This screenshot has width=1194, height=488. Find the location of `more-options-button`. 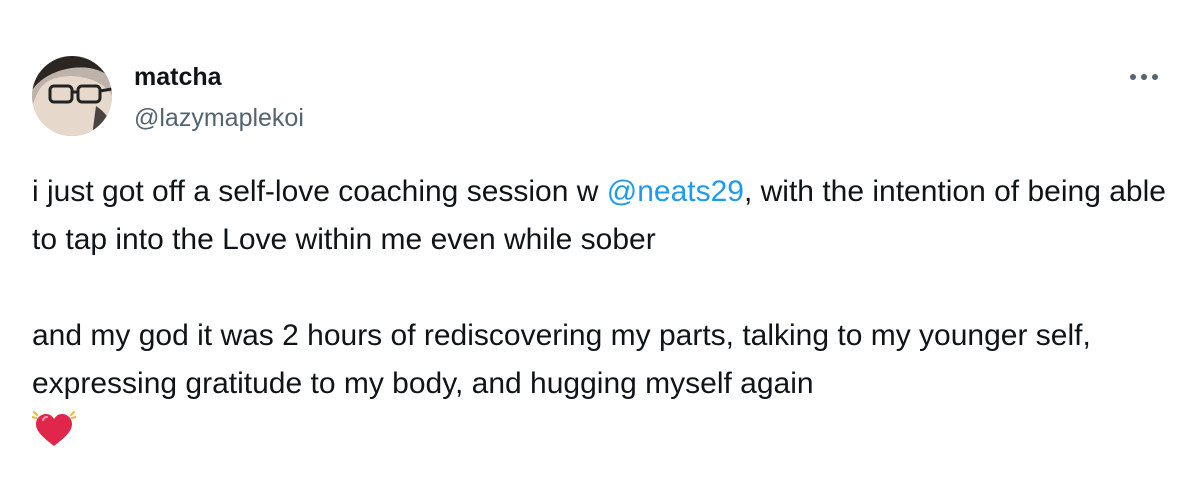

more-options-button is located at coordinates (1144, 77).